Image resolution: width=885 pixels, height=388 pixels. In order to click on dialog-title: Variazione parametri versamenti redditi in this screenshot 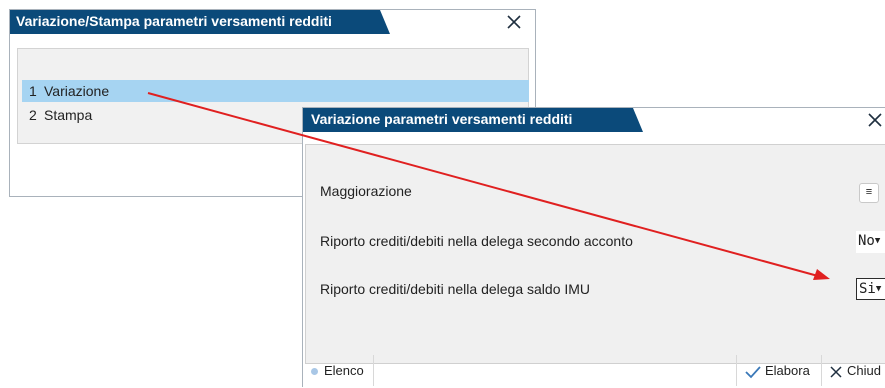, I will do `click(442, 119)`.